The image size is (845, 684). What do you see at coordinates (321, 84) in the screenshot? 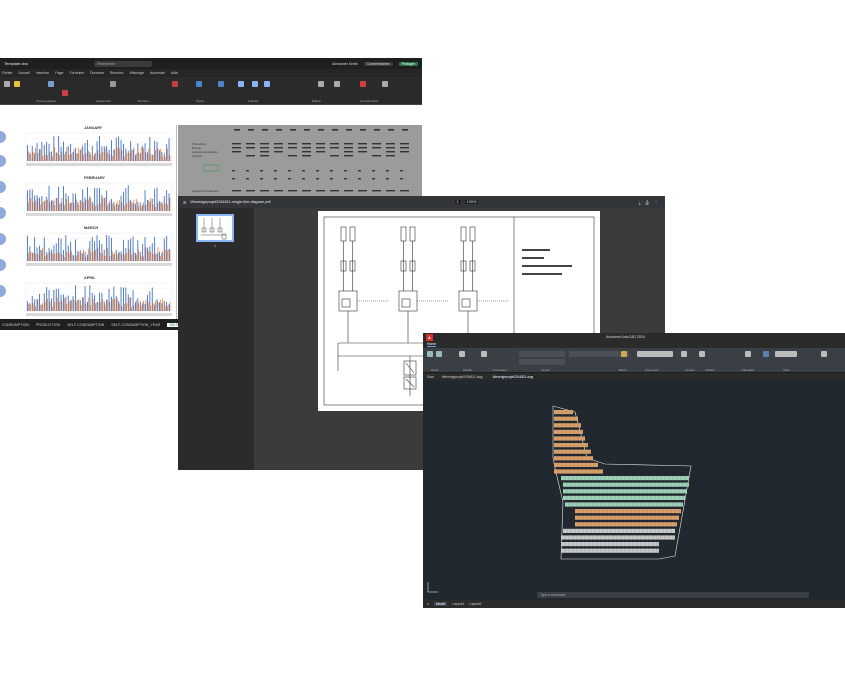
I see `sort-filter-icon` at bounding box center [321, 84].